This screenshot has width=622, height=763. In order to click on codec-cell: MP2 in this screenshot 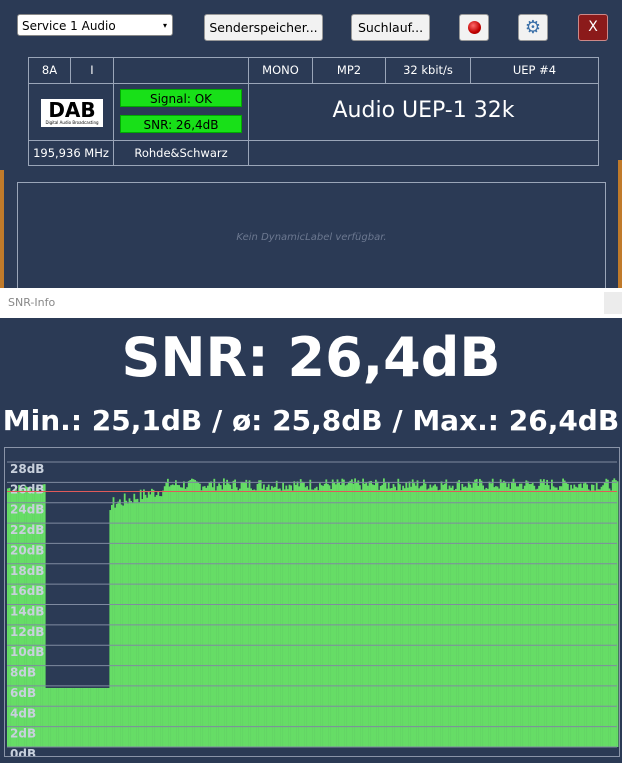, I will do `click(349, 70)`.